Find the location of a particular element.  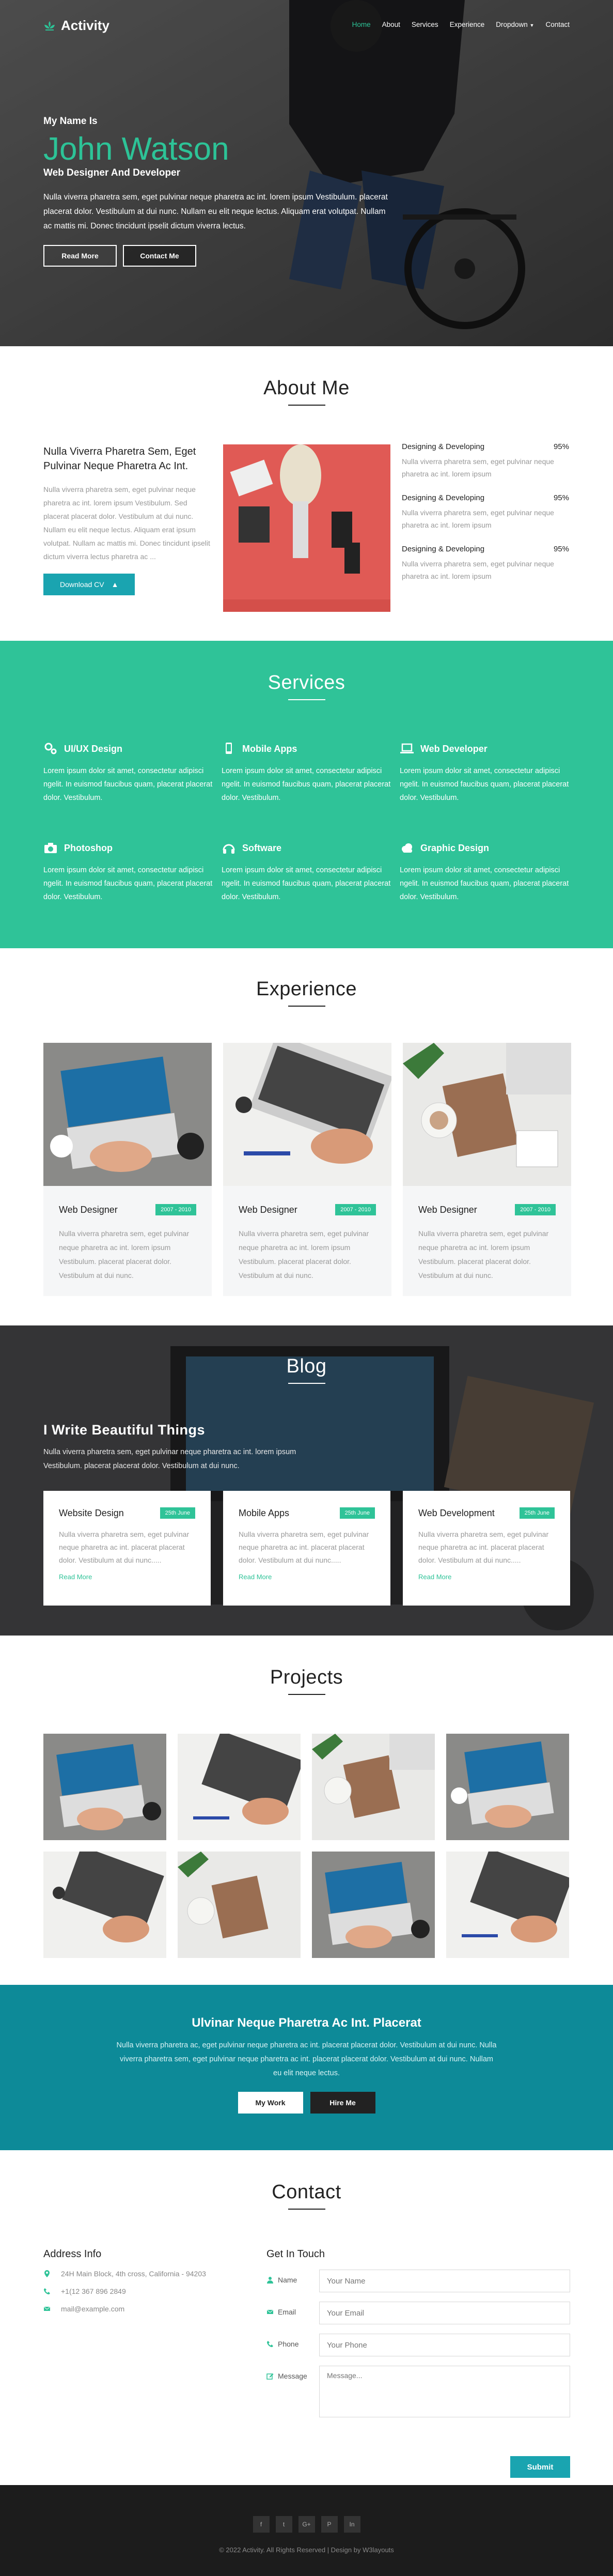

nav-dropdown: Dropdown ▼ is located at coordinates (515, 24).